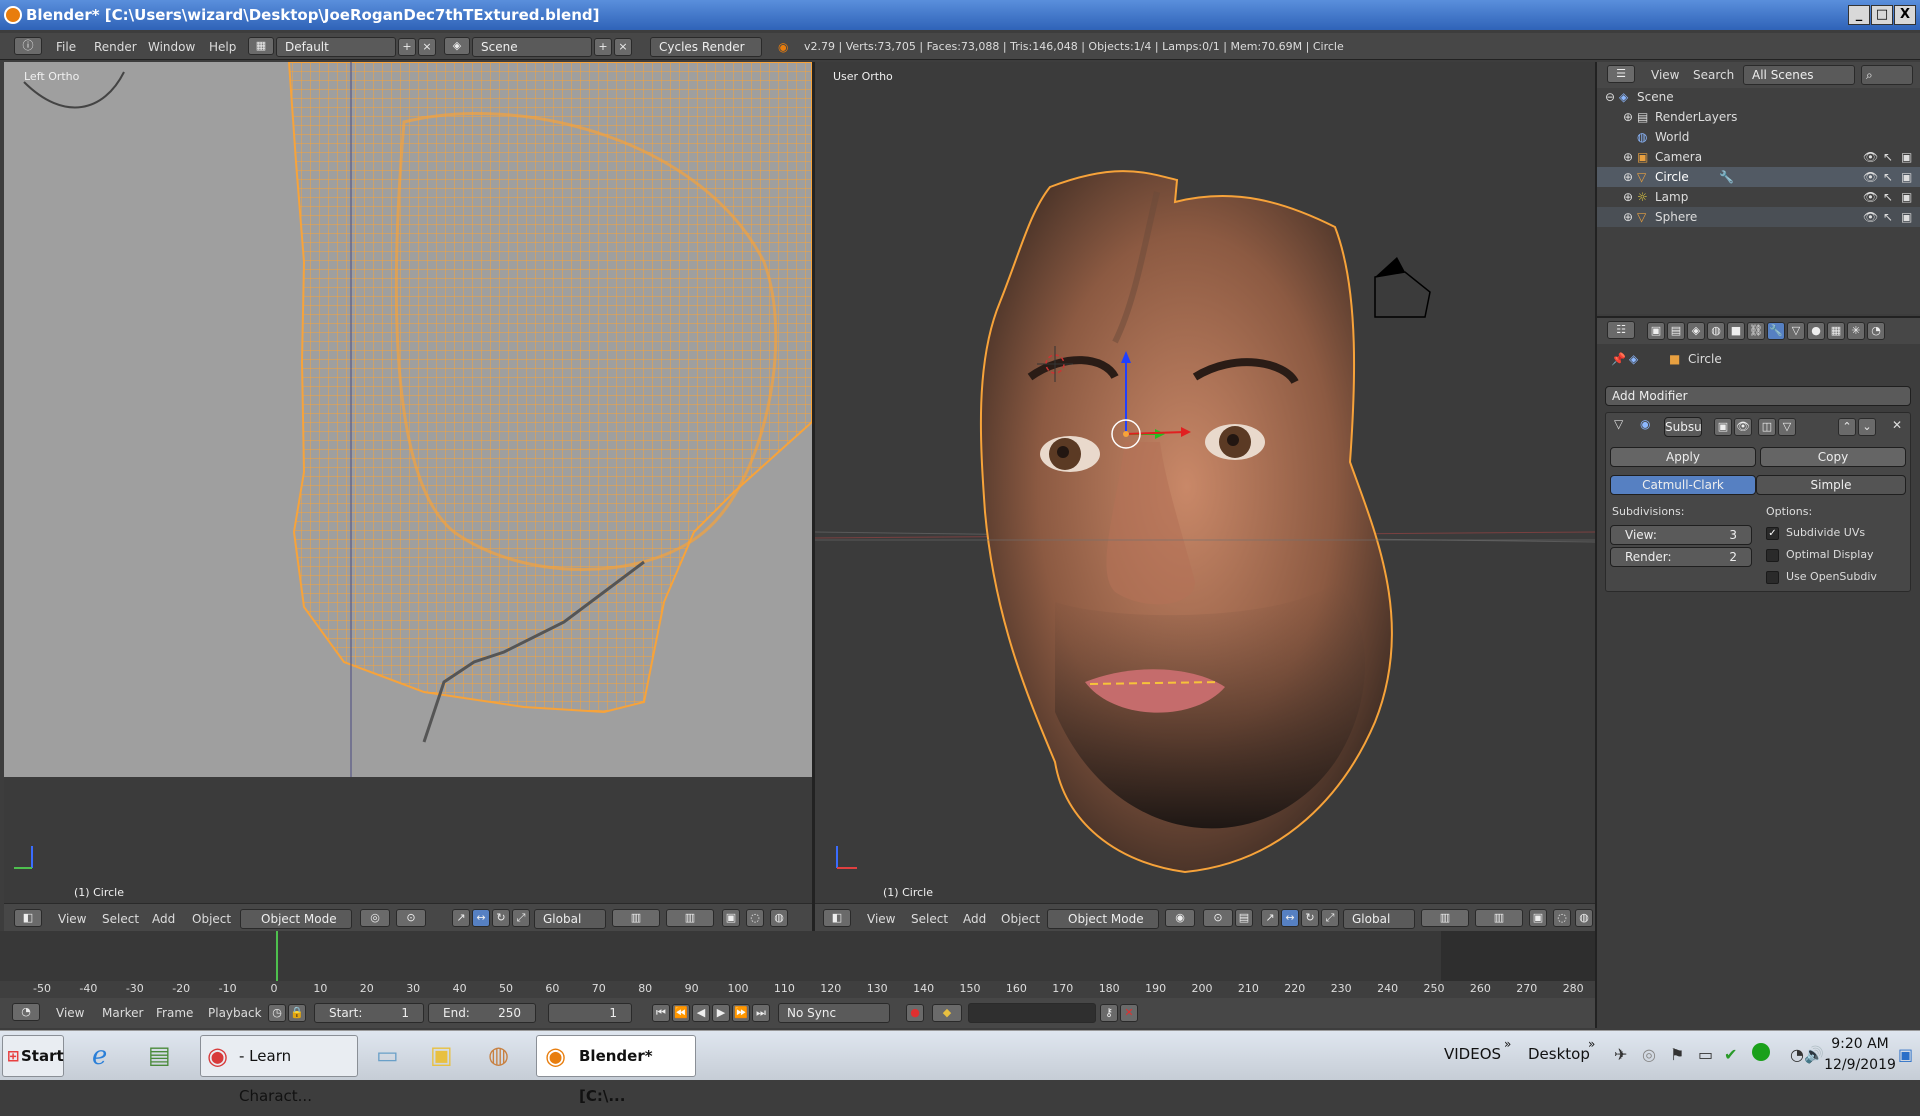 This screenshot has width=1920, height=1116. Describe the element at coordinates (1758, 197) in the screenshot. I see `outliner-item-lamp: ⊕ ☼ Lamp 👁 ↖ ▣` at that location.